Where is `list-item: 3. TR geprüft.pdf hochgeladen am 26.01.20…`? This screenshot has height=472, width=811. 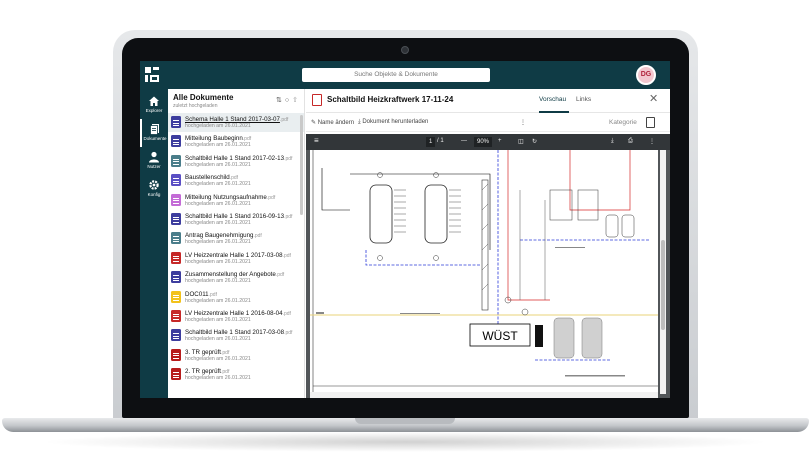 list-item: 3. TR geprüft.pdf hochgeladen am 26.01.20… is located at coordinates (236, 355).